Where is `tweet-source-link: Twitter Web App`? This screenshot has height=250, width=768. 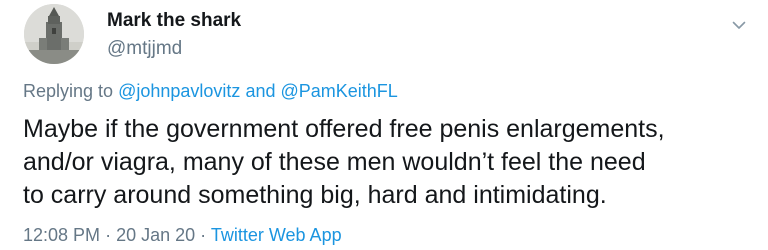 tweet-source-link: Twitter Web App is located at coordinates (276, 235).